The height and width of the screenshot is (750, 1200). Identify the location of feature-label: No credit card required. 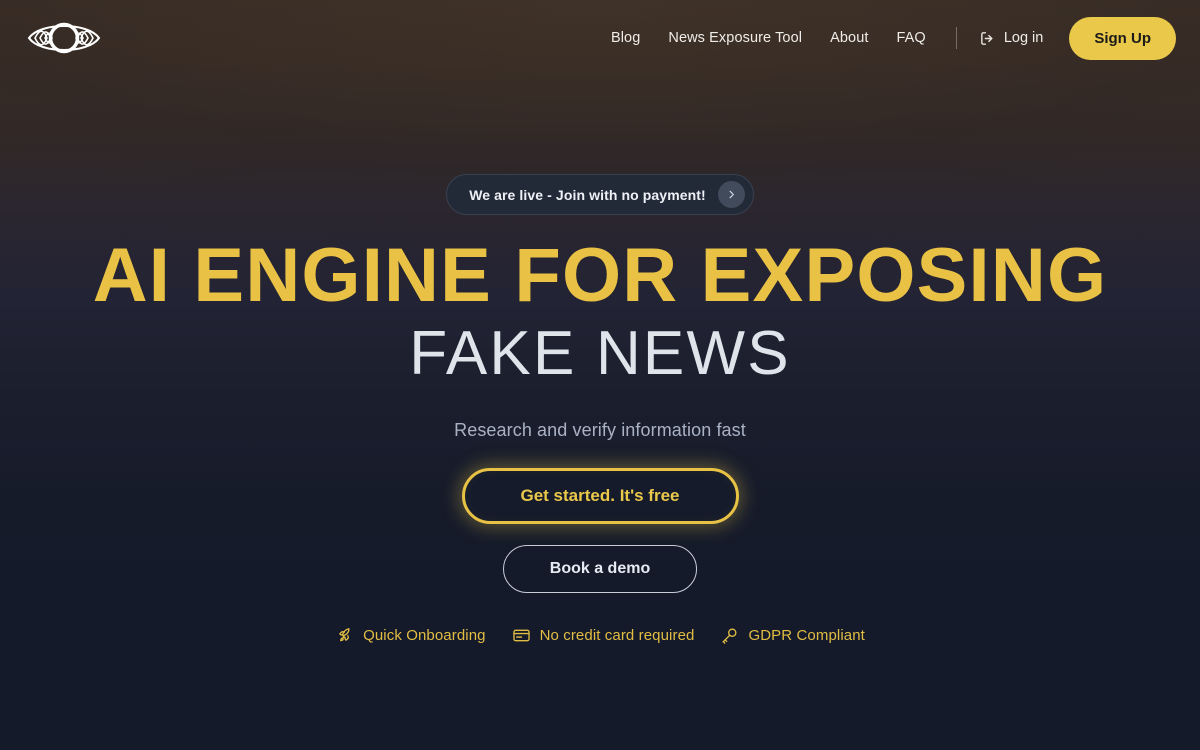
(617, 635).